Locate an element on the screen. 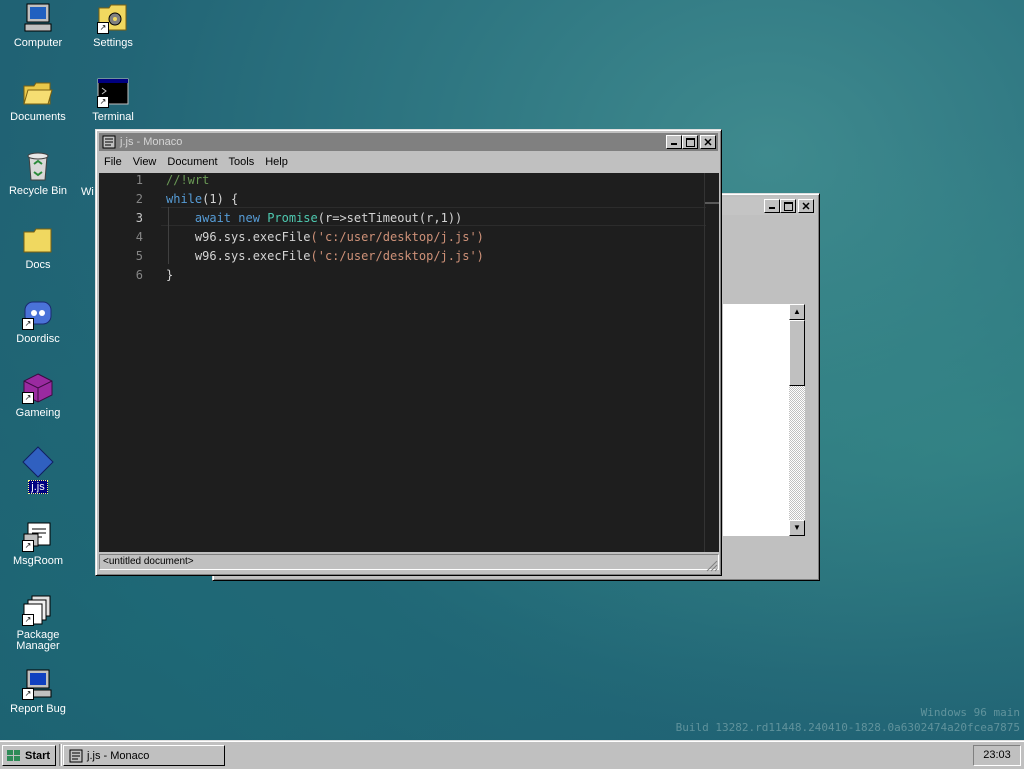 The height and width of the screenshot is (769, 1024). scroll-thumb is located at coordinates (797, 353).